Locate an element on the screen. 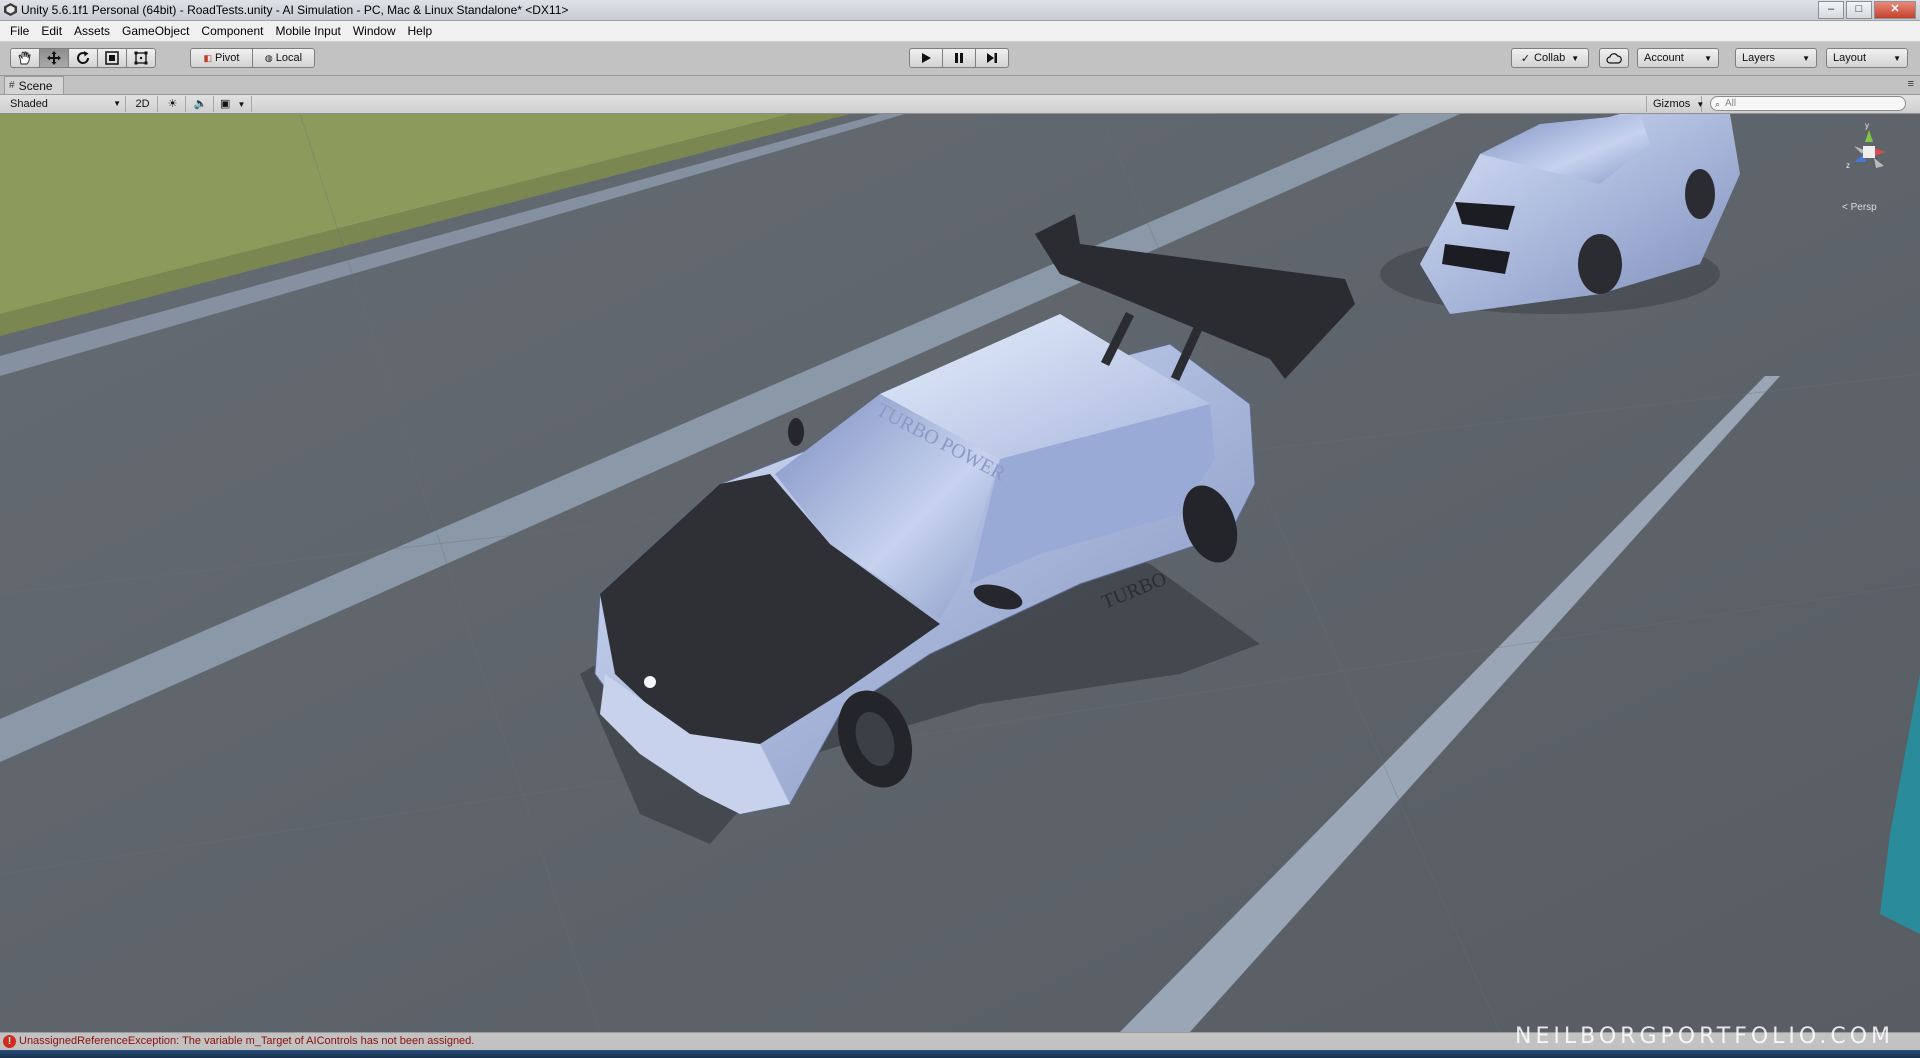 The height and width of the screenshot is (1058, 1920). transform-tools is located at coordinates (83, 58).